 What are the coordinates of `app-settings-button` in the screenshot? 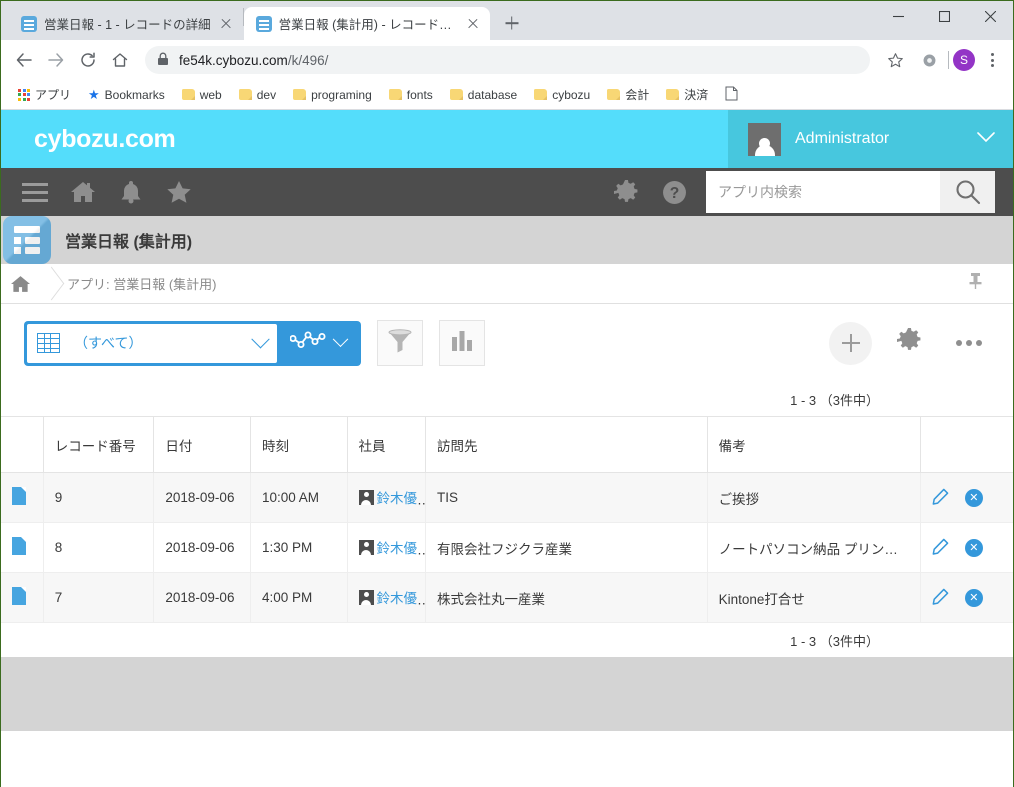 It's located at (909, 343).